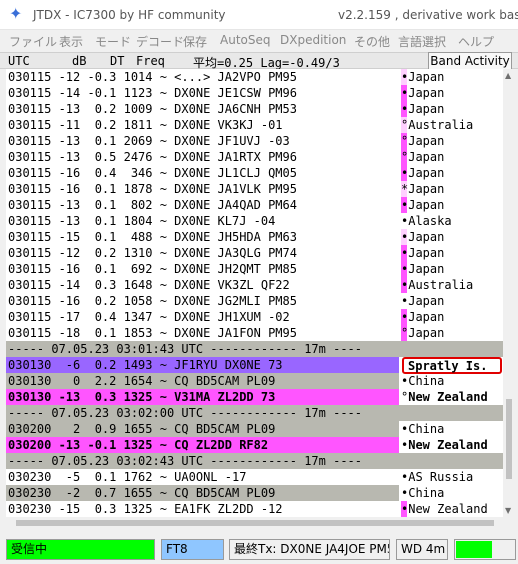 This screenshot has width=518, height=564. I want to click on menu-autoseq: AutoSeq, so click(245, 40).